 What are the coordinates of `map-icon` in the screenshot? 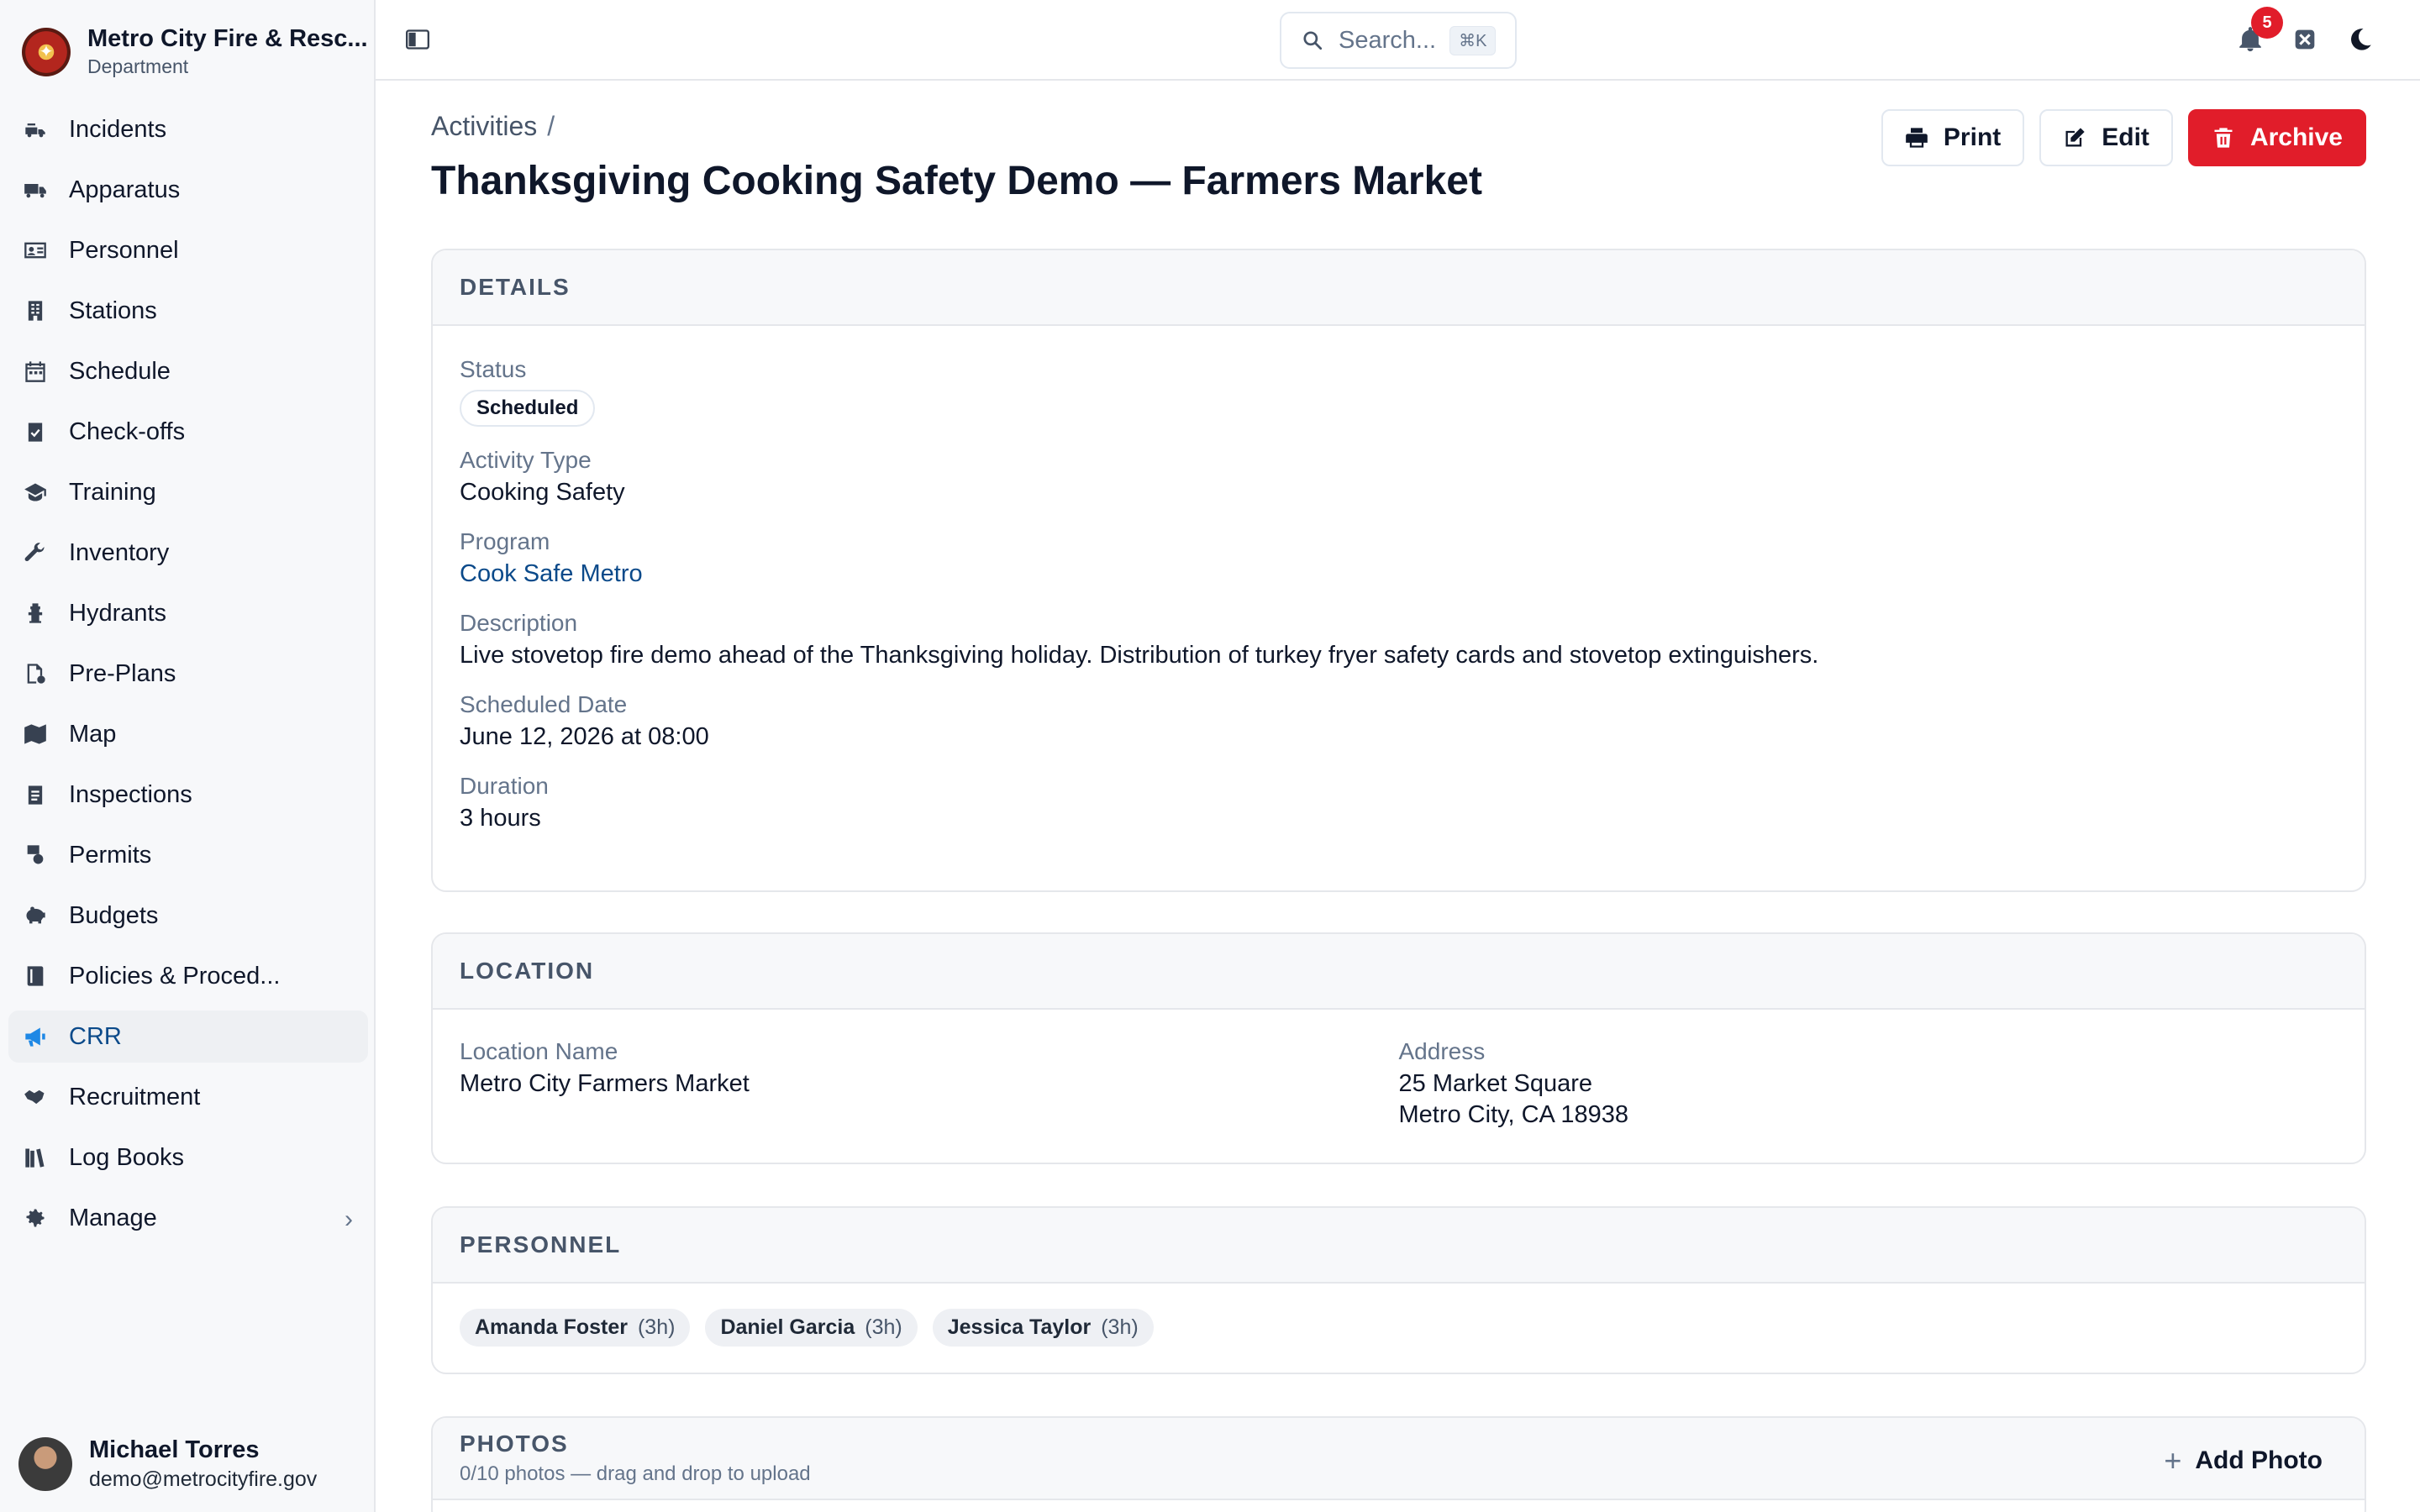 It's located at (35, 734).